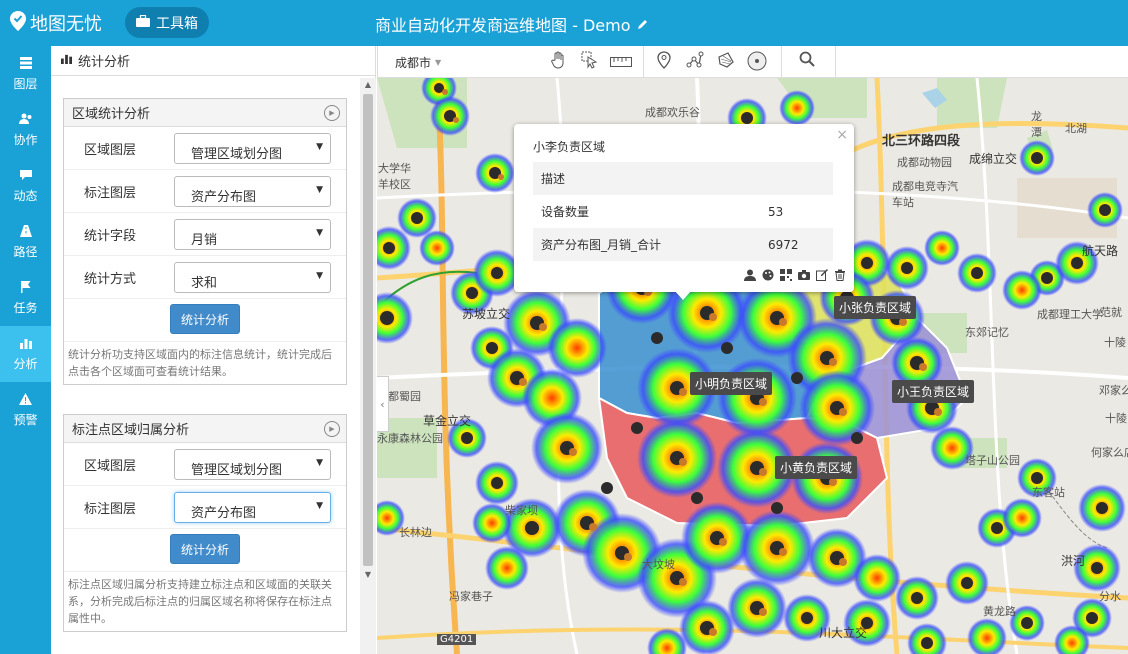  What do you see at coordinates (503, 25) in the screenshot?
I see `map-title-text: 商业自动化开发商运维地图 - Demo` at bounding box center [503, 25].